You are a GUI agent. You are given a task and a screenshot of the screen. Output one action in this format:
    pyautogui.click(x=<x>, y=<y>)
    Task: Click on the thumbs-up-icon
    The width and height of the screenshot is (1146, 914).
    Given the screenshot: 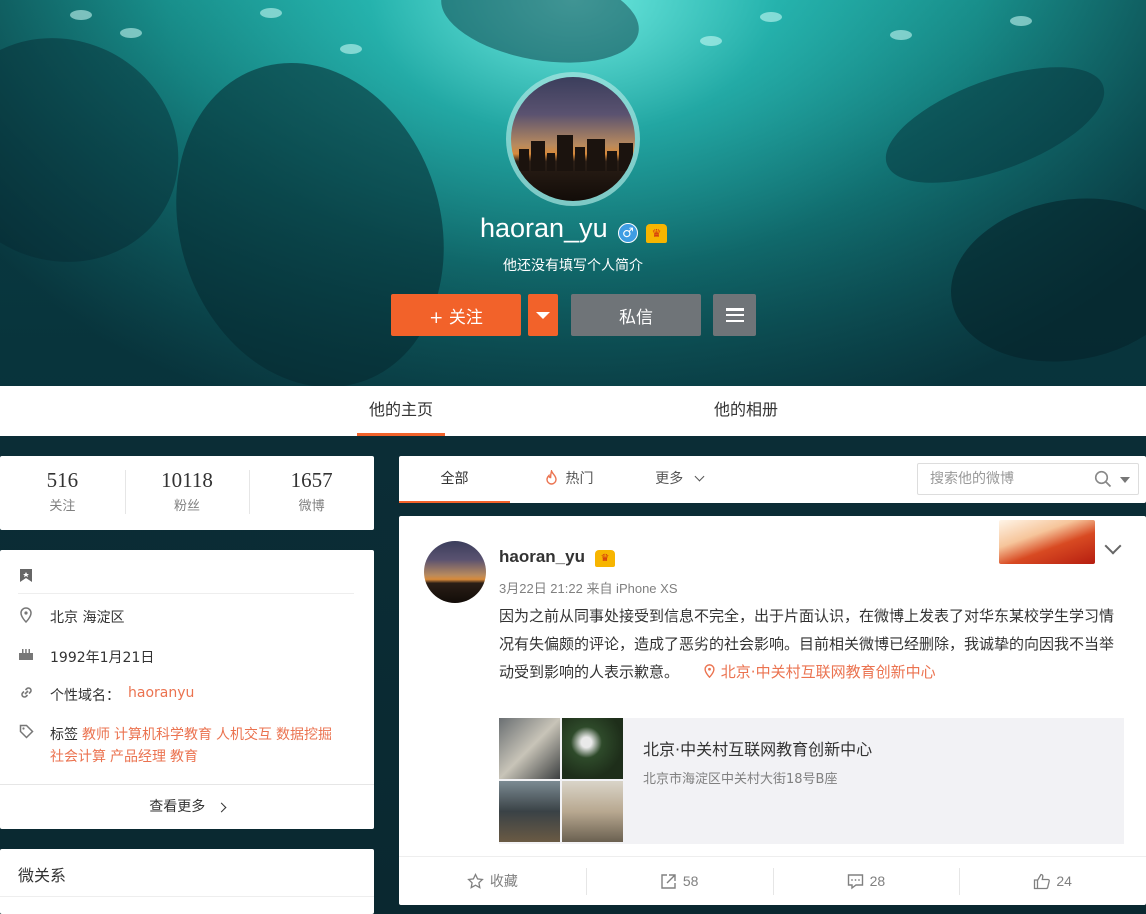 What is the action you would take?
    pyautogui.click(x=1042, y=881)
    